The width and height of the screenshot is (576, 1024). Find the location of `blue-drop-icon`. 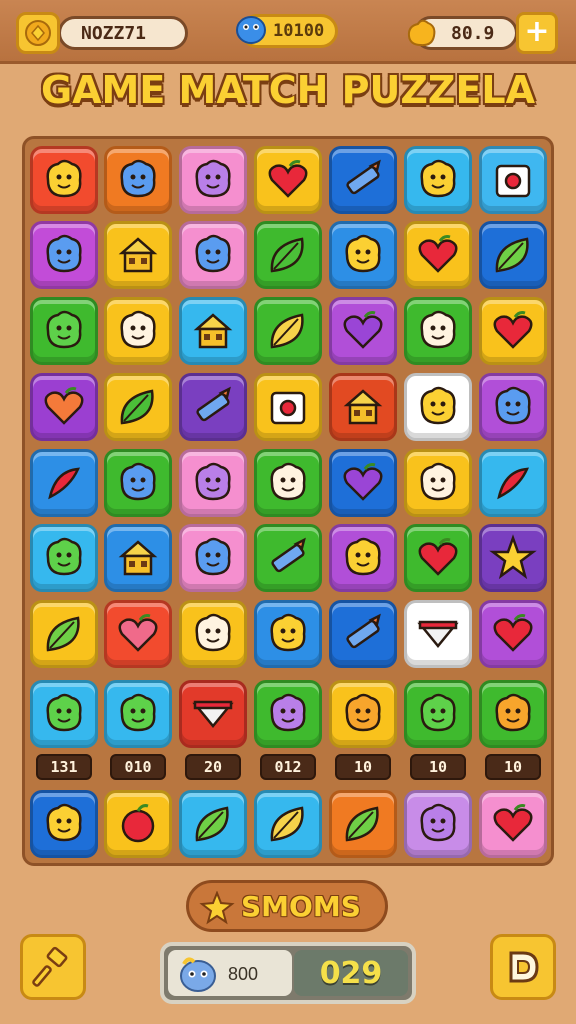

blue-drop-icon is located at coordinates (513, 405).